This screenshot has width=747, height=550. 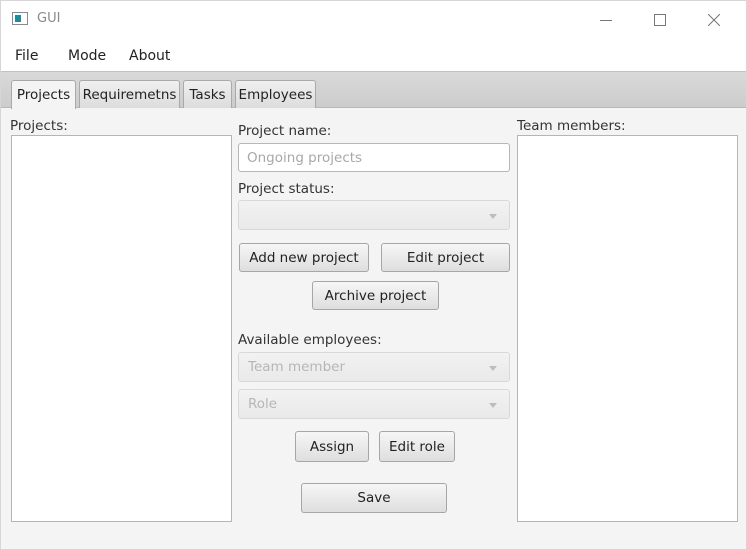 I want to click on tab-requirements: Requiremetns, so click(x=129, y=94).